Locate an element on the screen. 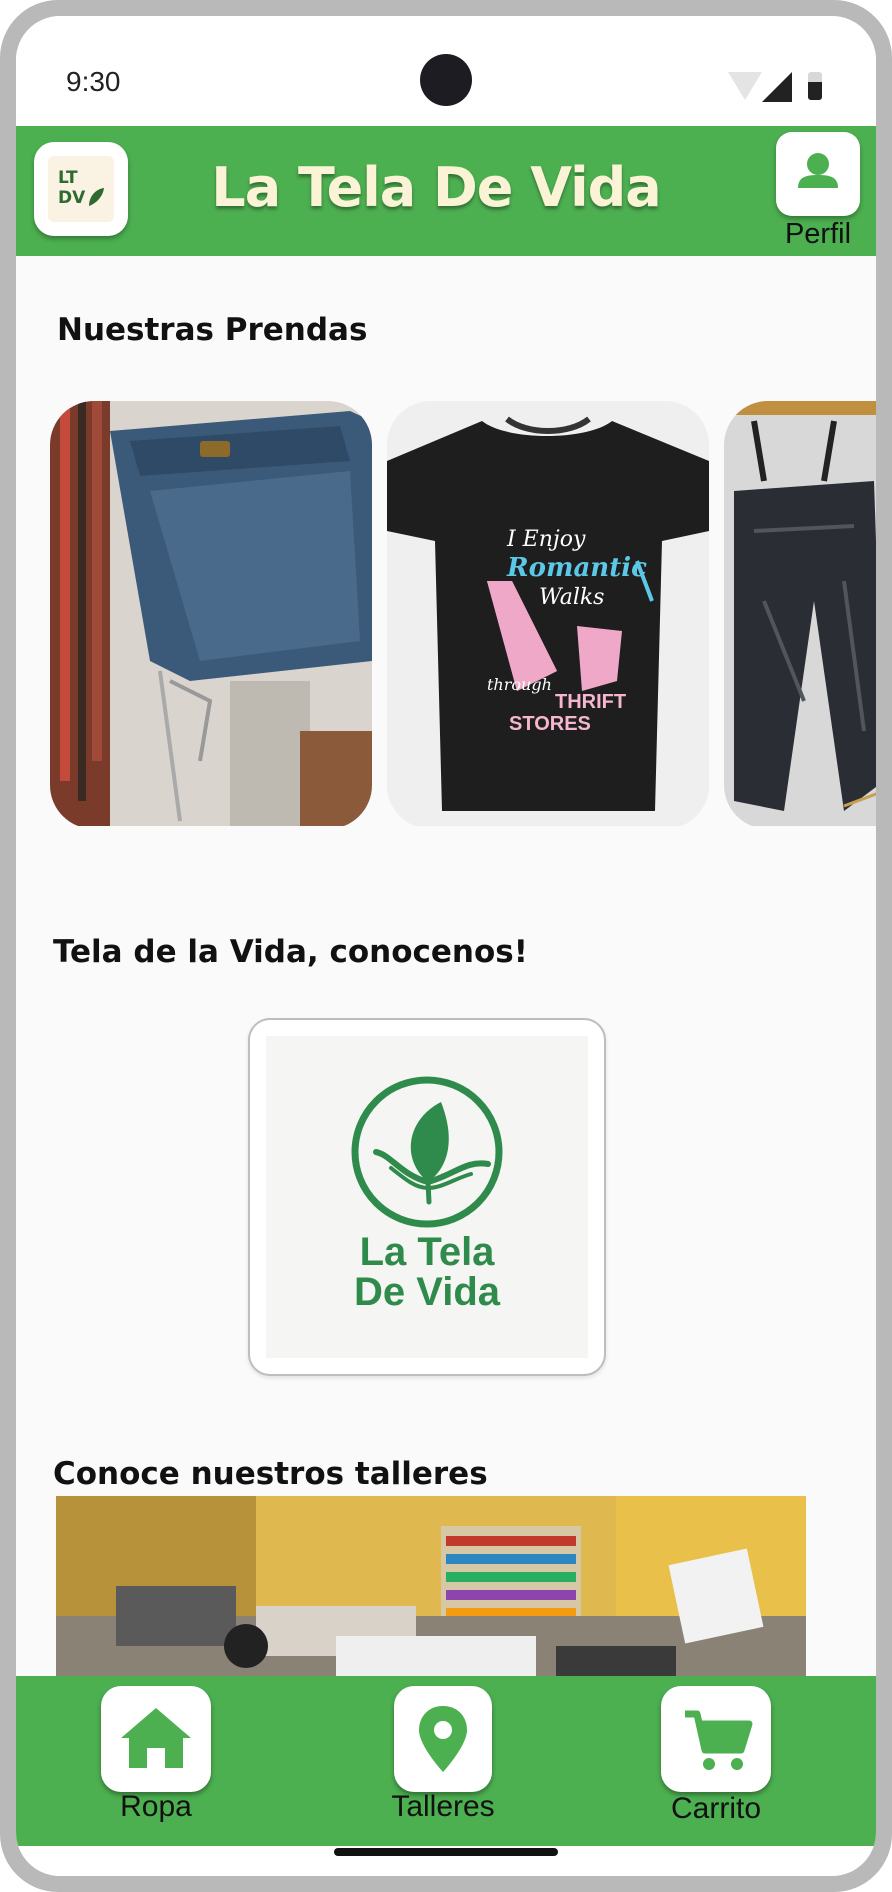  overalls-image is located at coordinates (800, 613).